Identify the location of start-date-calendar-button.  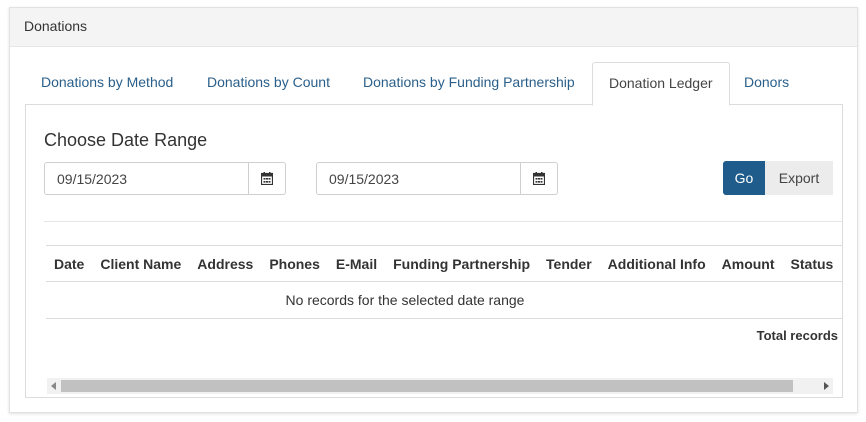
(267, 178).